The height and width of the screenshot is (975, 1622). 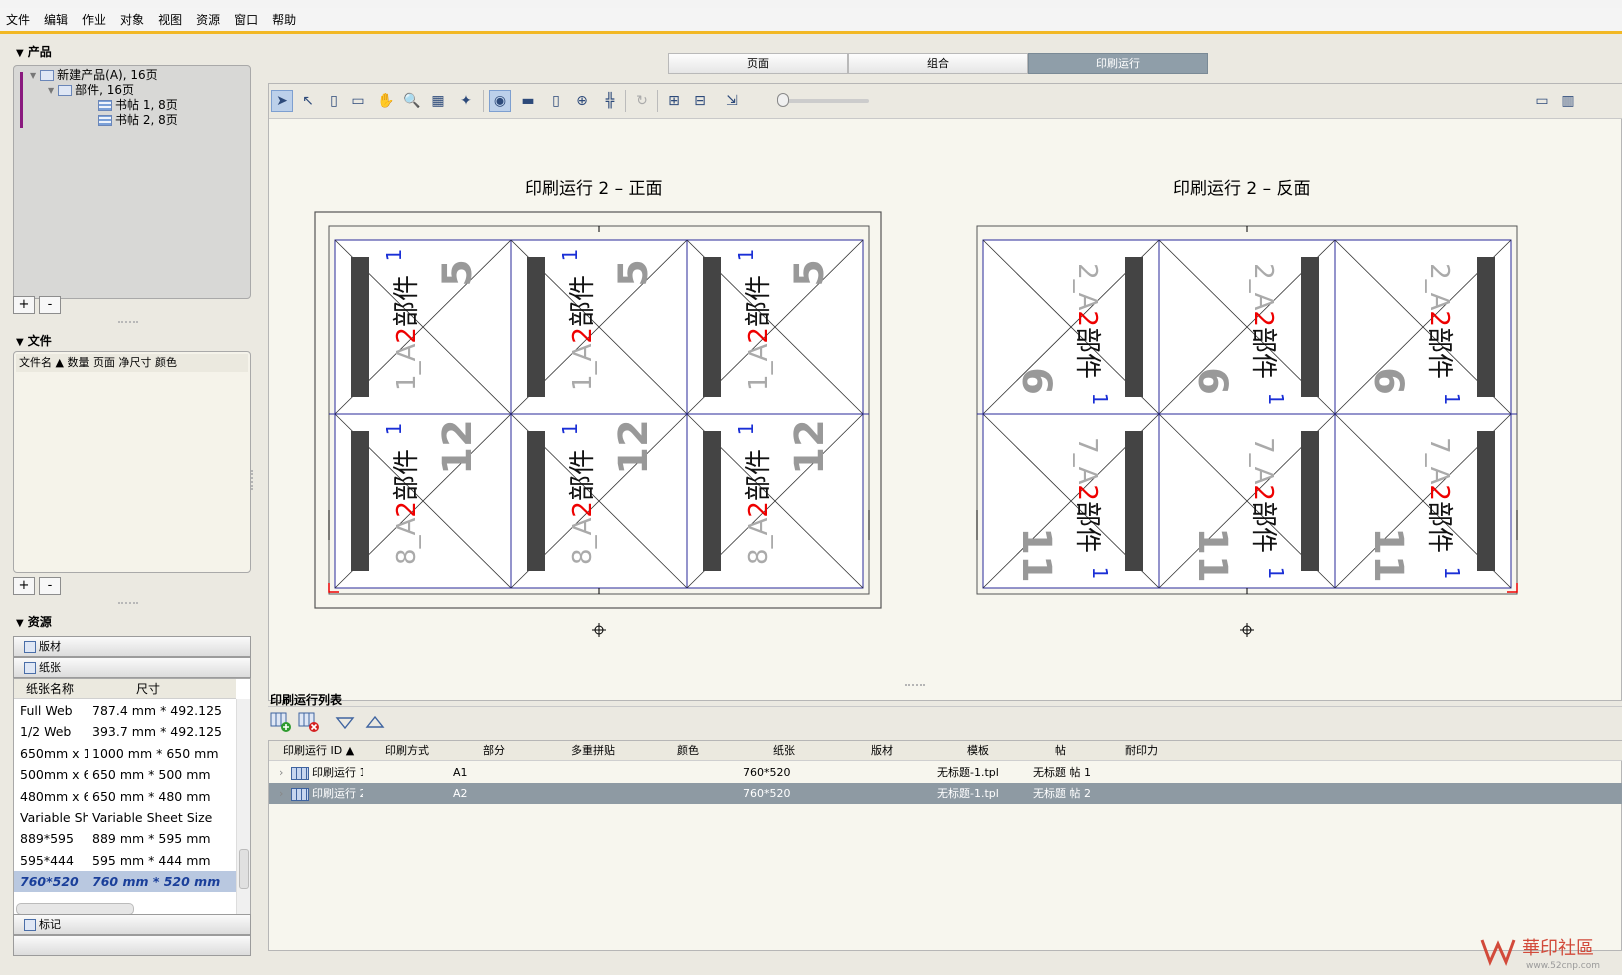 What do you see at coordinates (700, 101) in the screenshot?
I see `arrange-icon: ⊟` at bounding box center [700, 101].